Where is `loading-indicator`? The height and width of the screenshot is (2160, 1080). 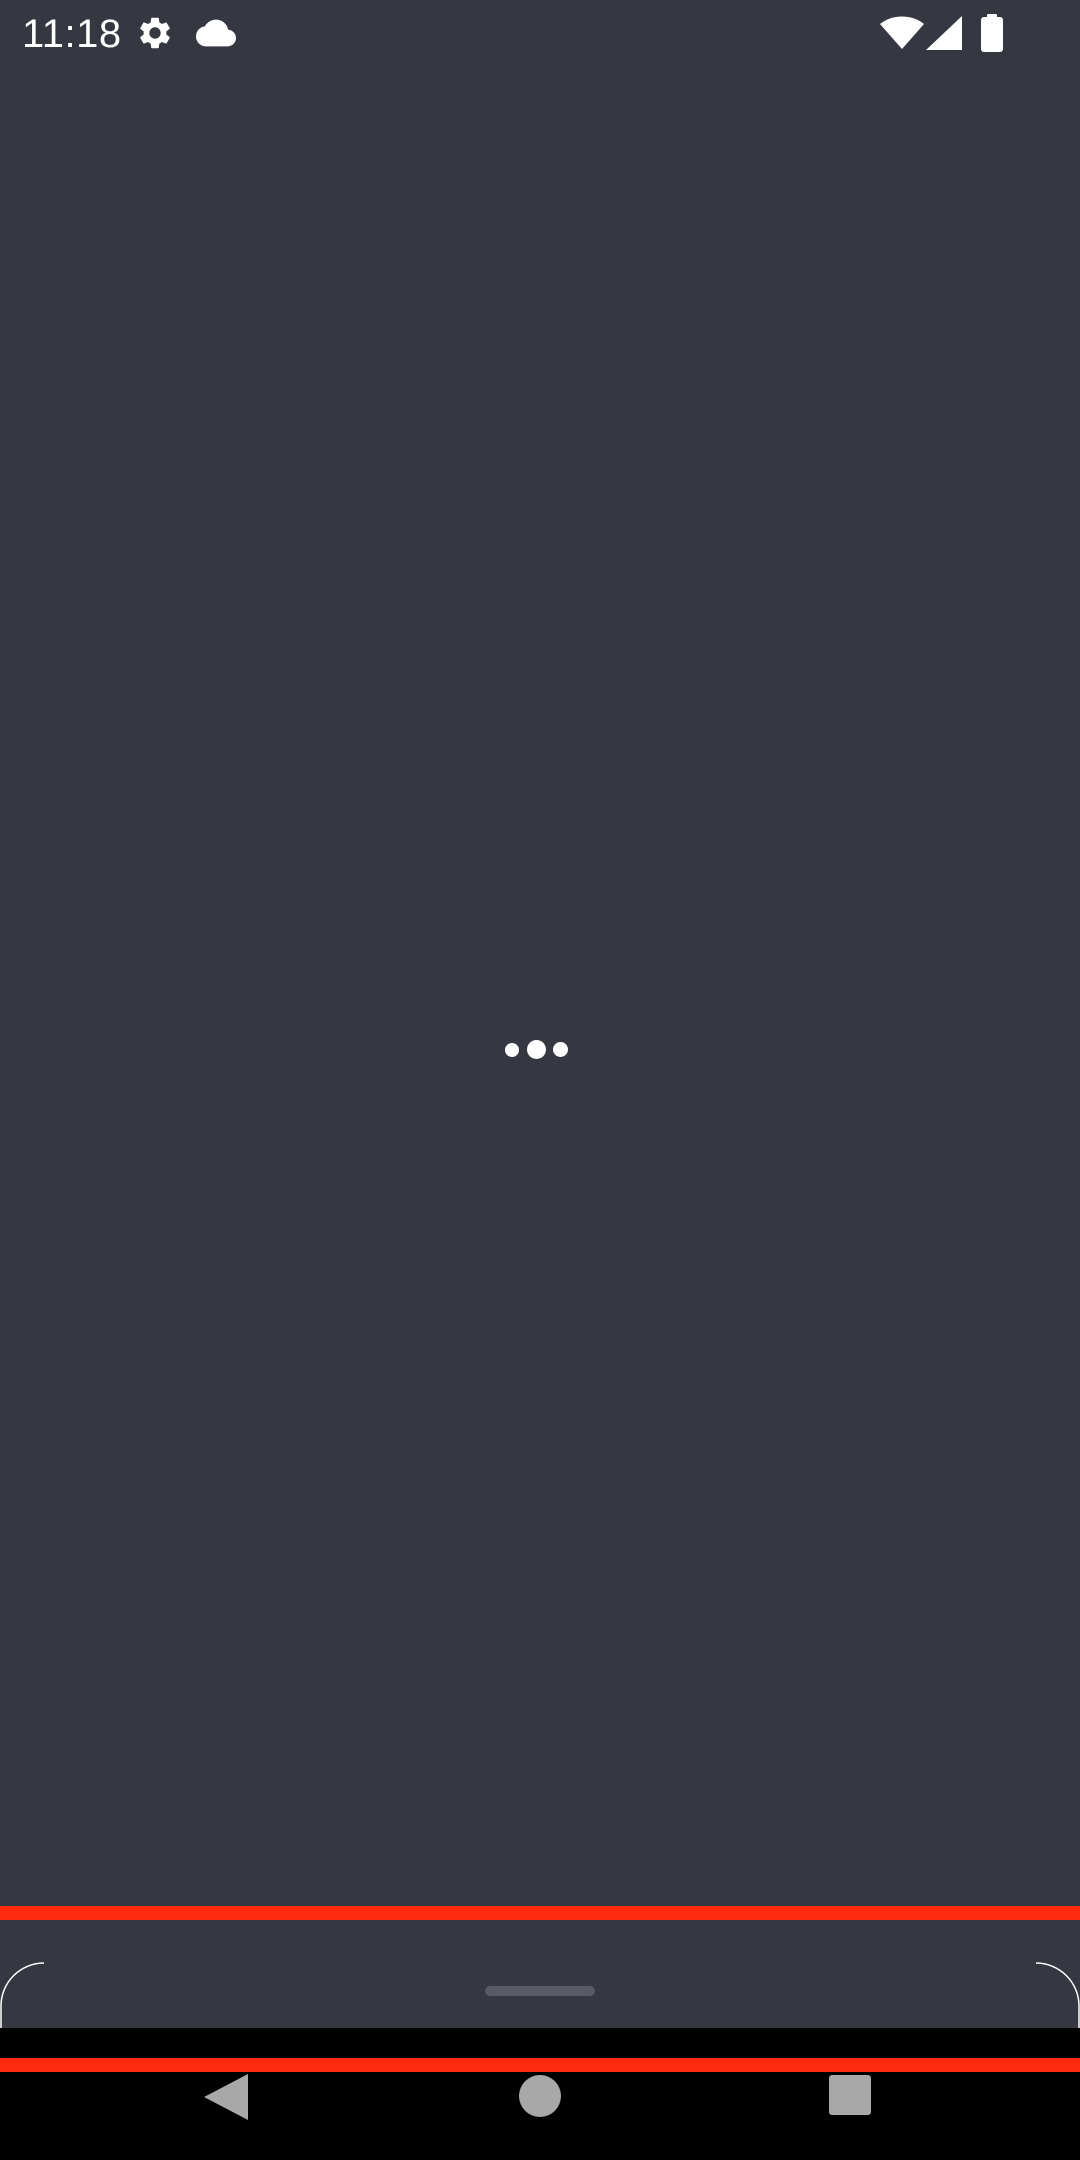 loading-indicator is located at coordinates (536, 1048).